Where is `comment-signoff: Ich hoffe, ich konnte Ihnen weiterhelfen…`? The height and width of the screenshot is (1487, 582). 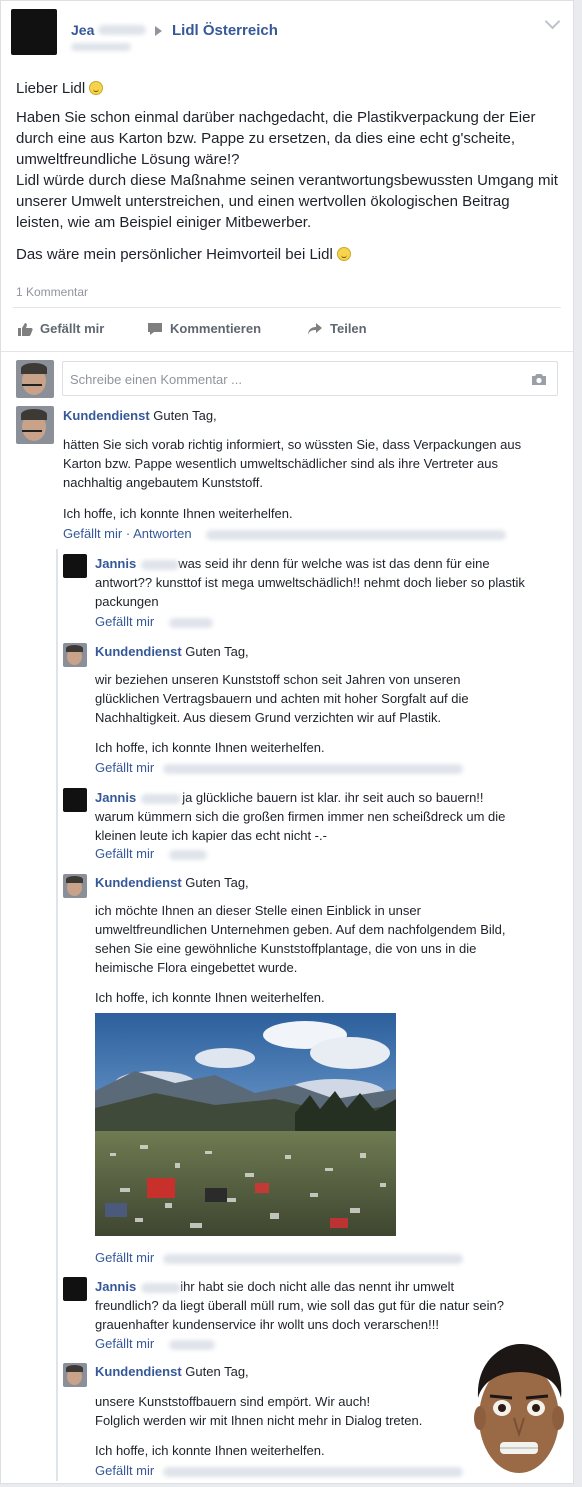 comment-signoff: Ich hoffe, ich konnte Ihnen weiterhelfen… is located at coordinates (178, 513).